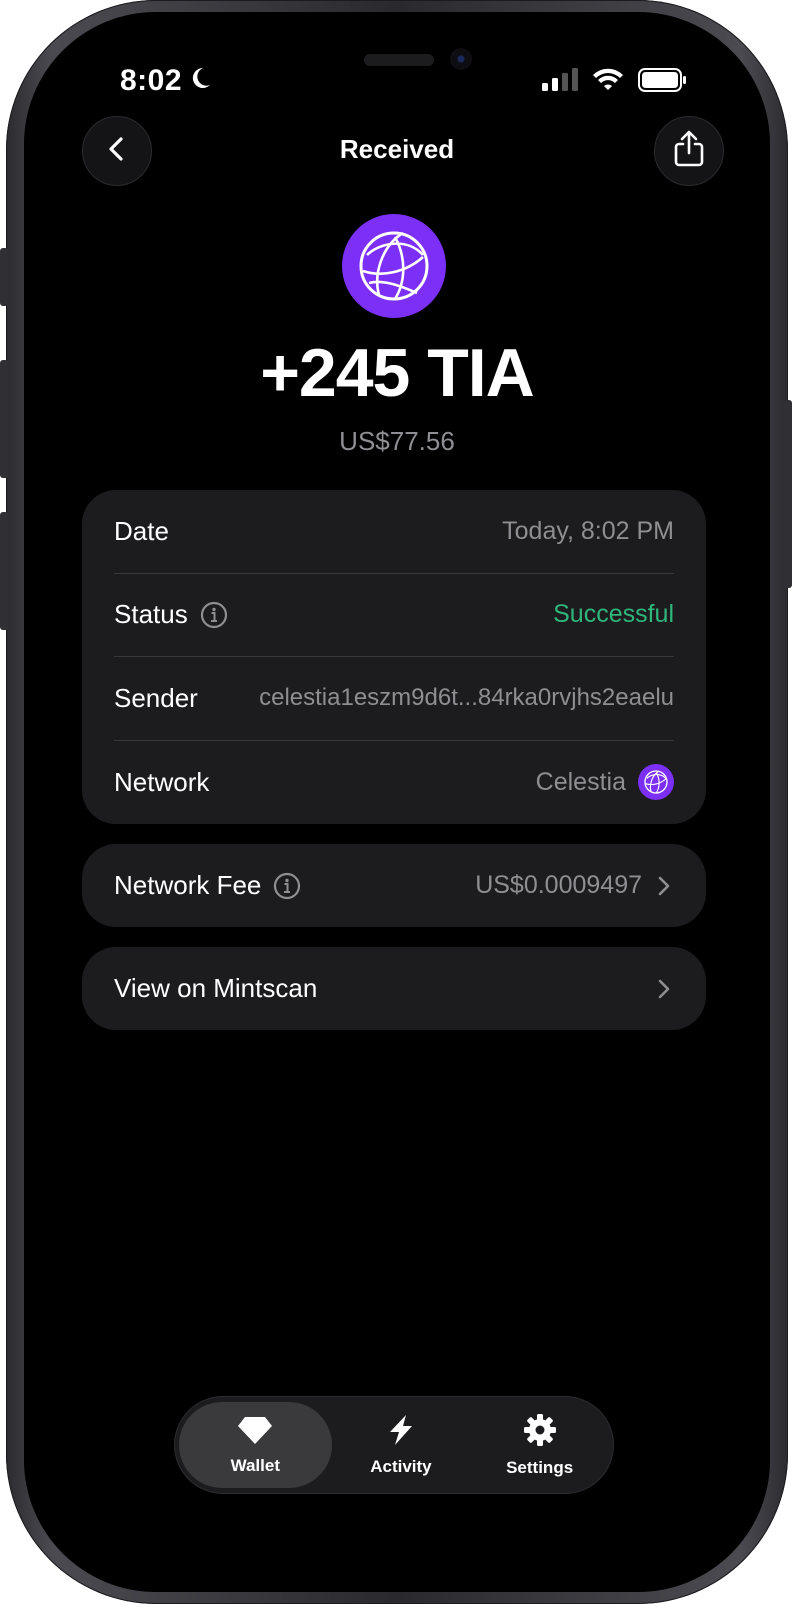 This screenshot has height=1608, width=796. Describe the element at coordinates (397, 373) in the screenshot. I see `received-amount: +245 TIA` at that location.